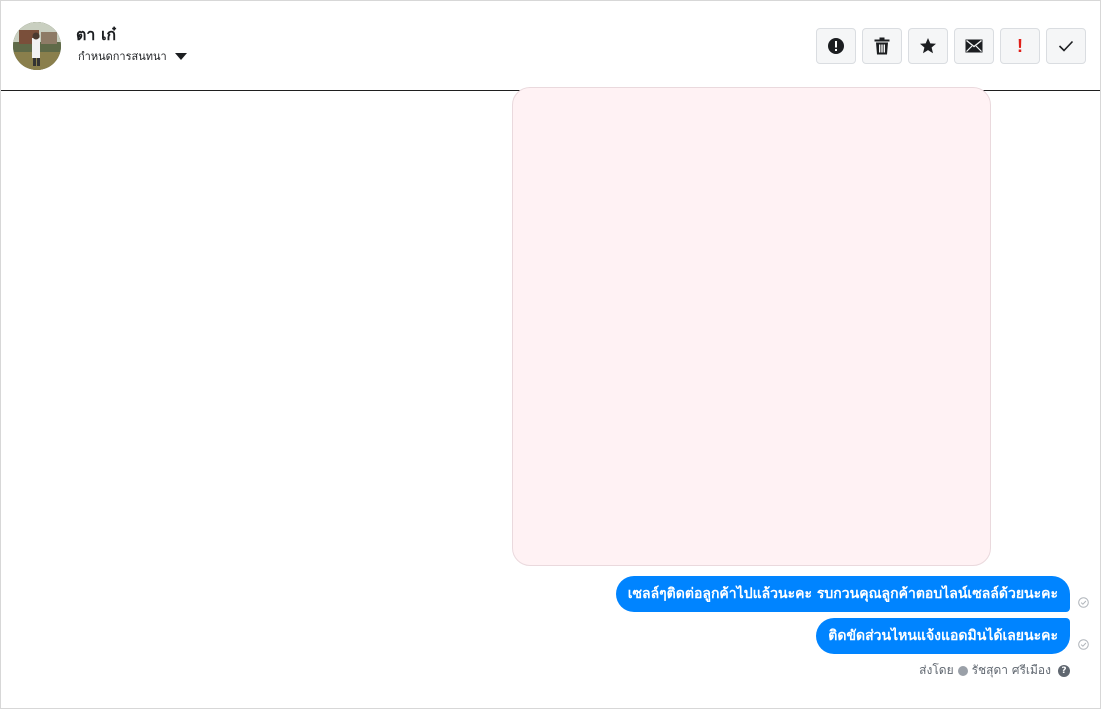 This screenshot has height=709, width=1101. What do you see at coordinates (951, 46) in the screenshot?
I see `action-toolbar: !` at bounding box center [951, 46].